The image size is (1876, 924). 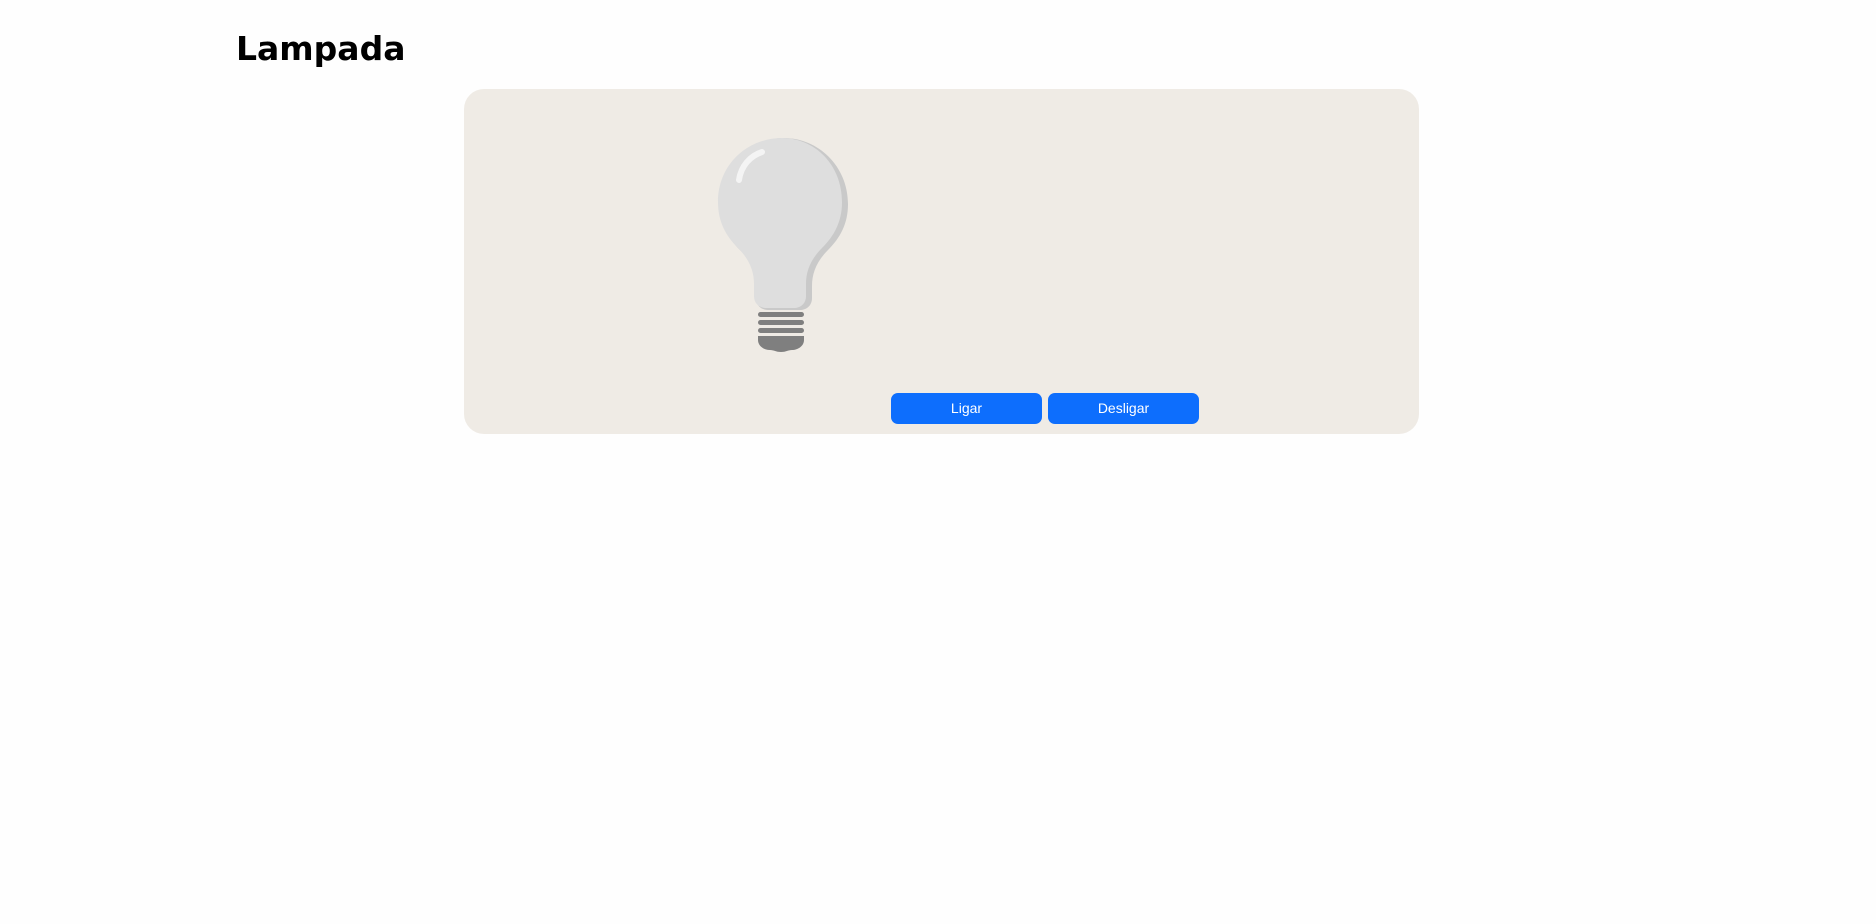 I want to click on page-title: Lampada, so click(x=321, y=48).